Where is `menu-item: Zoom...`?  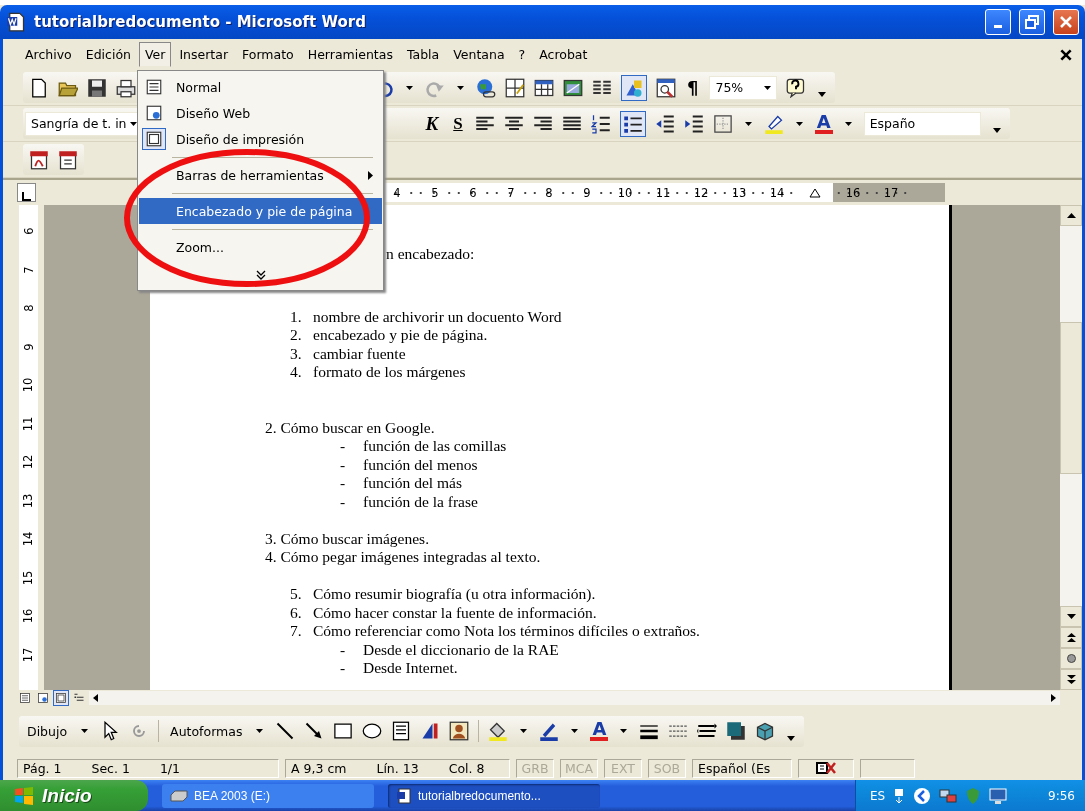 menu-item: Zoom... is located at coordinates (260, 247).